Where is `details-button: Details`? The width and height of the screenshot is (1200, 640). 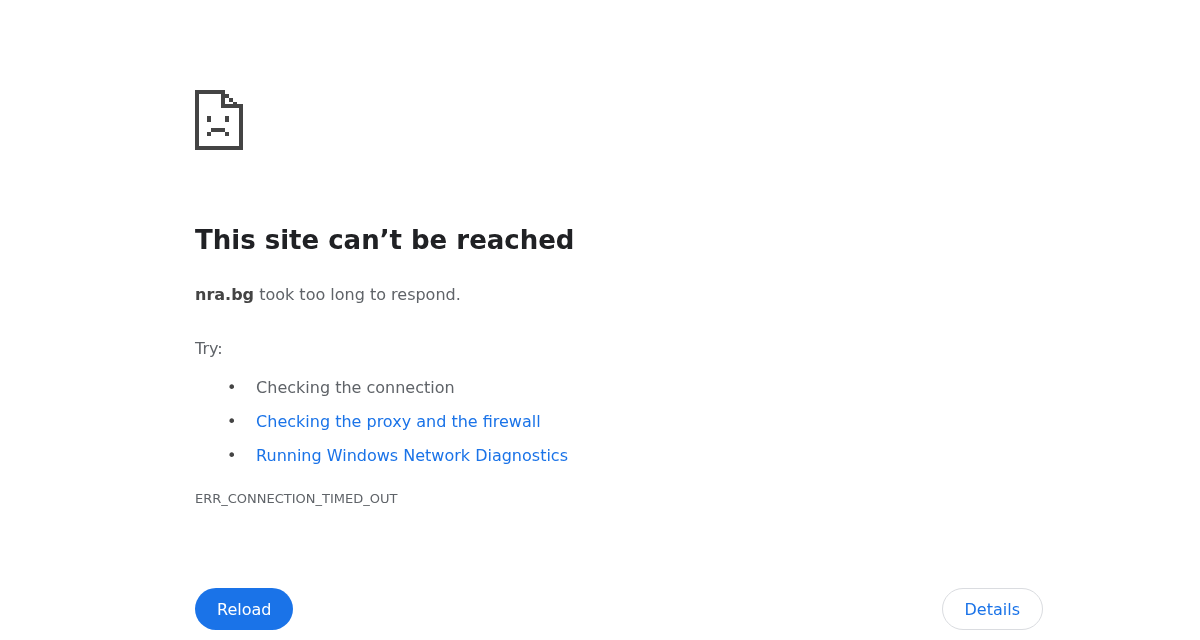
details-button: Details is located at coordinates (992, 609).